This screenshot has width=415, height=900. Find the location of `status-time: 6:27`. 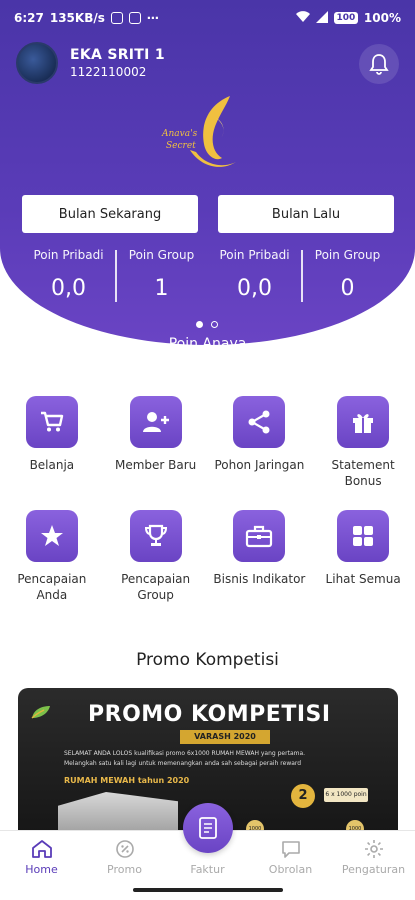

status-time: 6:27 is located at coordinates (29, 18).